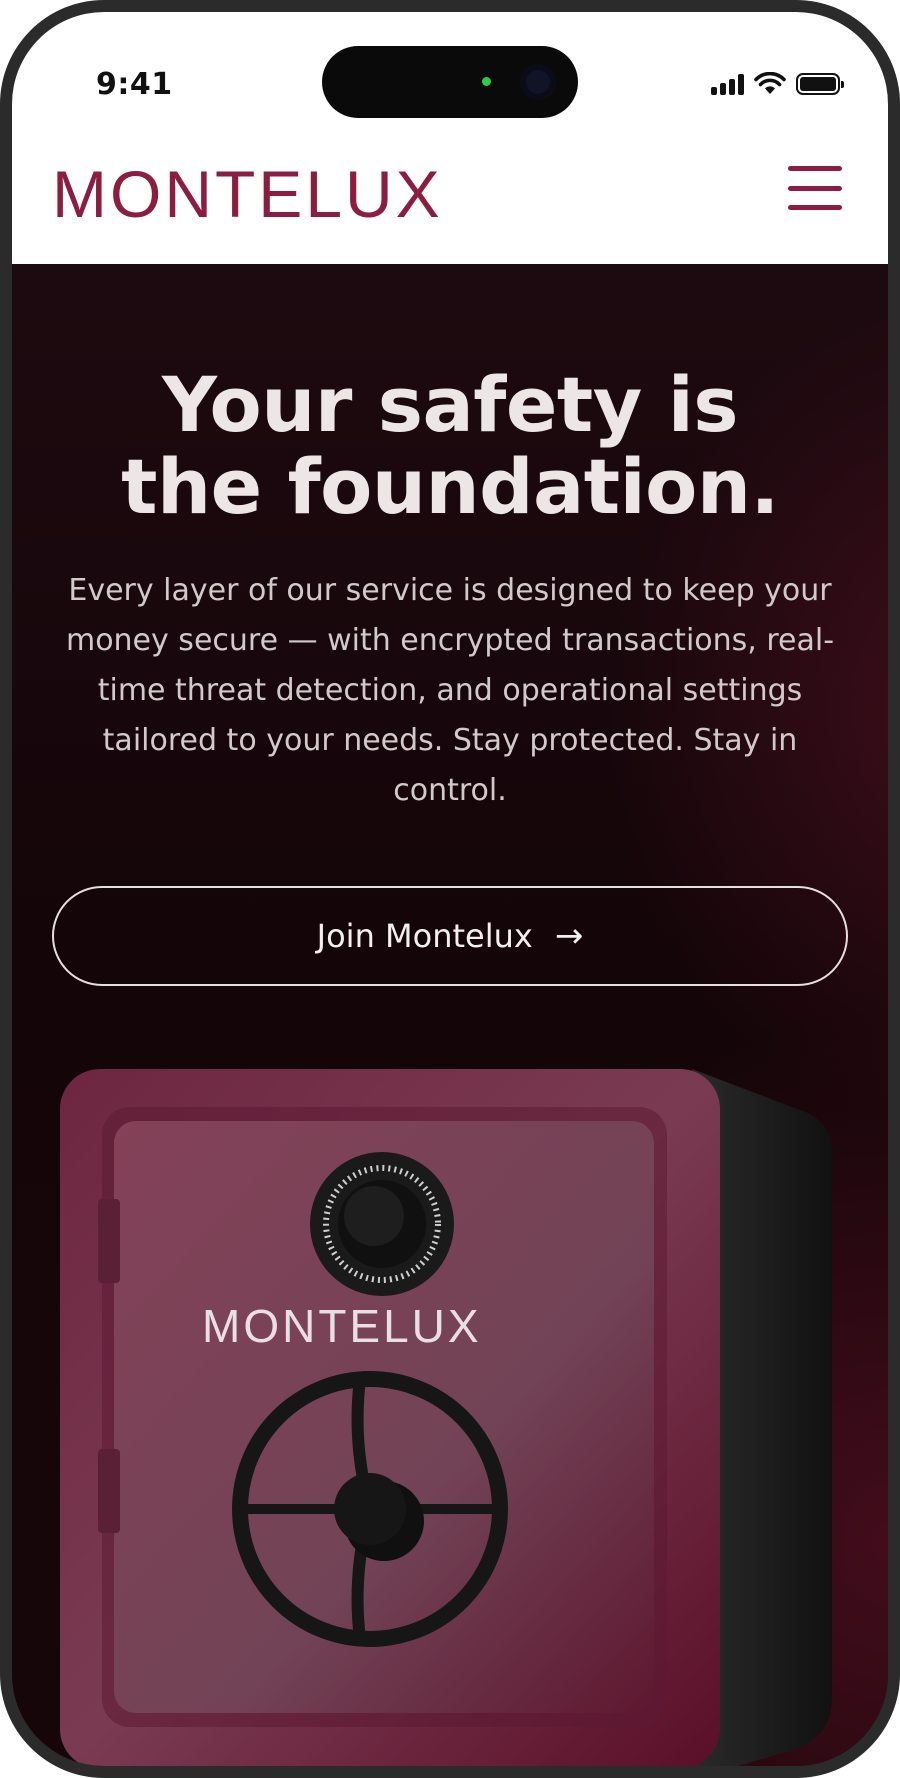  I want to click on safe-hinge-bottom, so click(109, 1491).